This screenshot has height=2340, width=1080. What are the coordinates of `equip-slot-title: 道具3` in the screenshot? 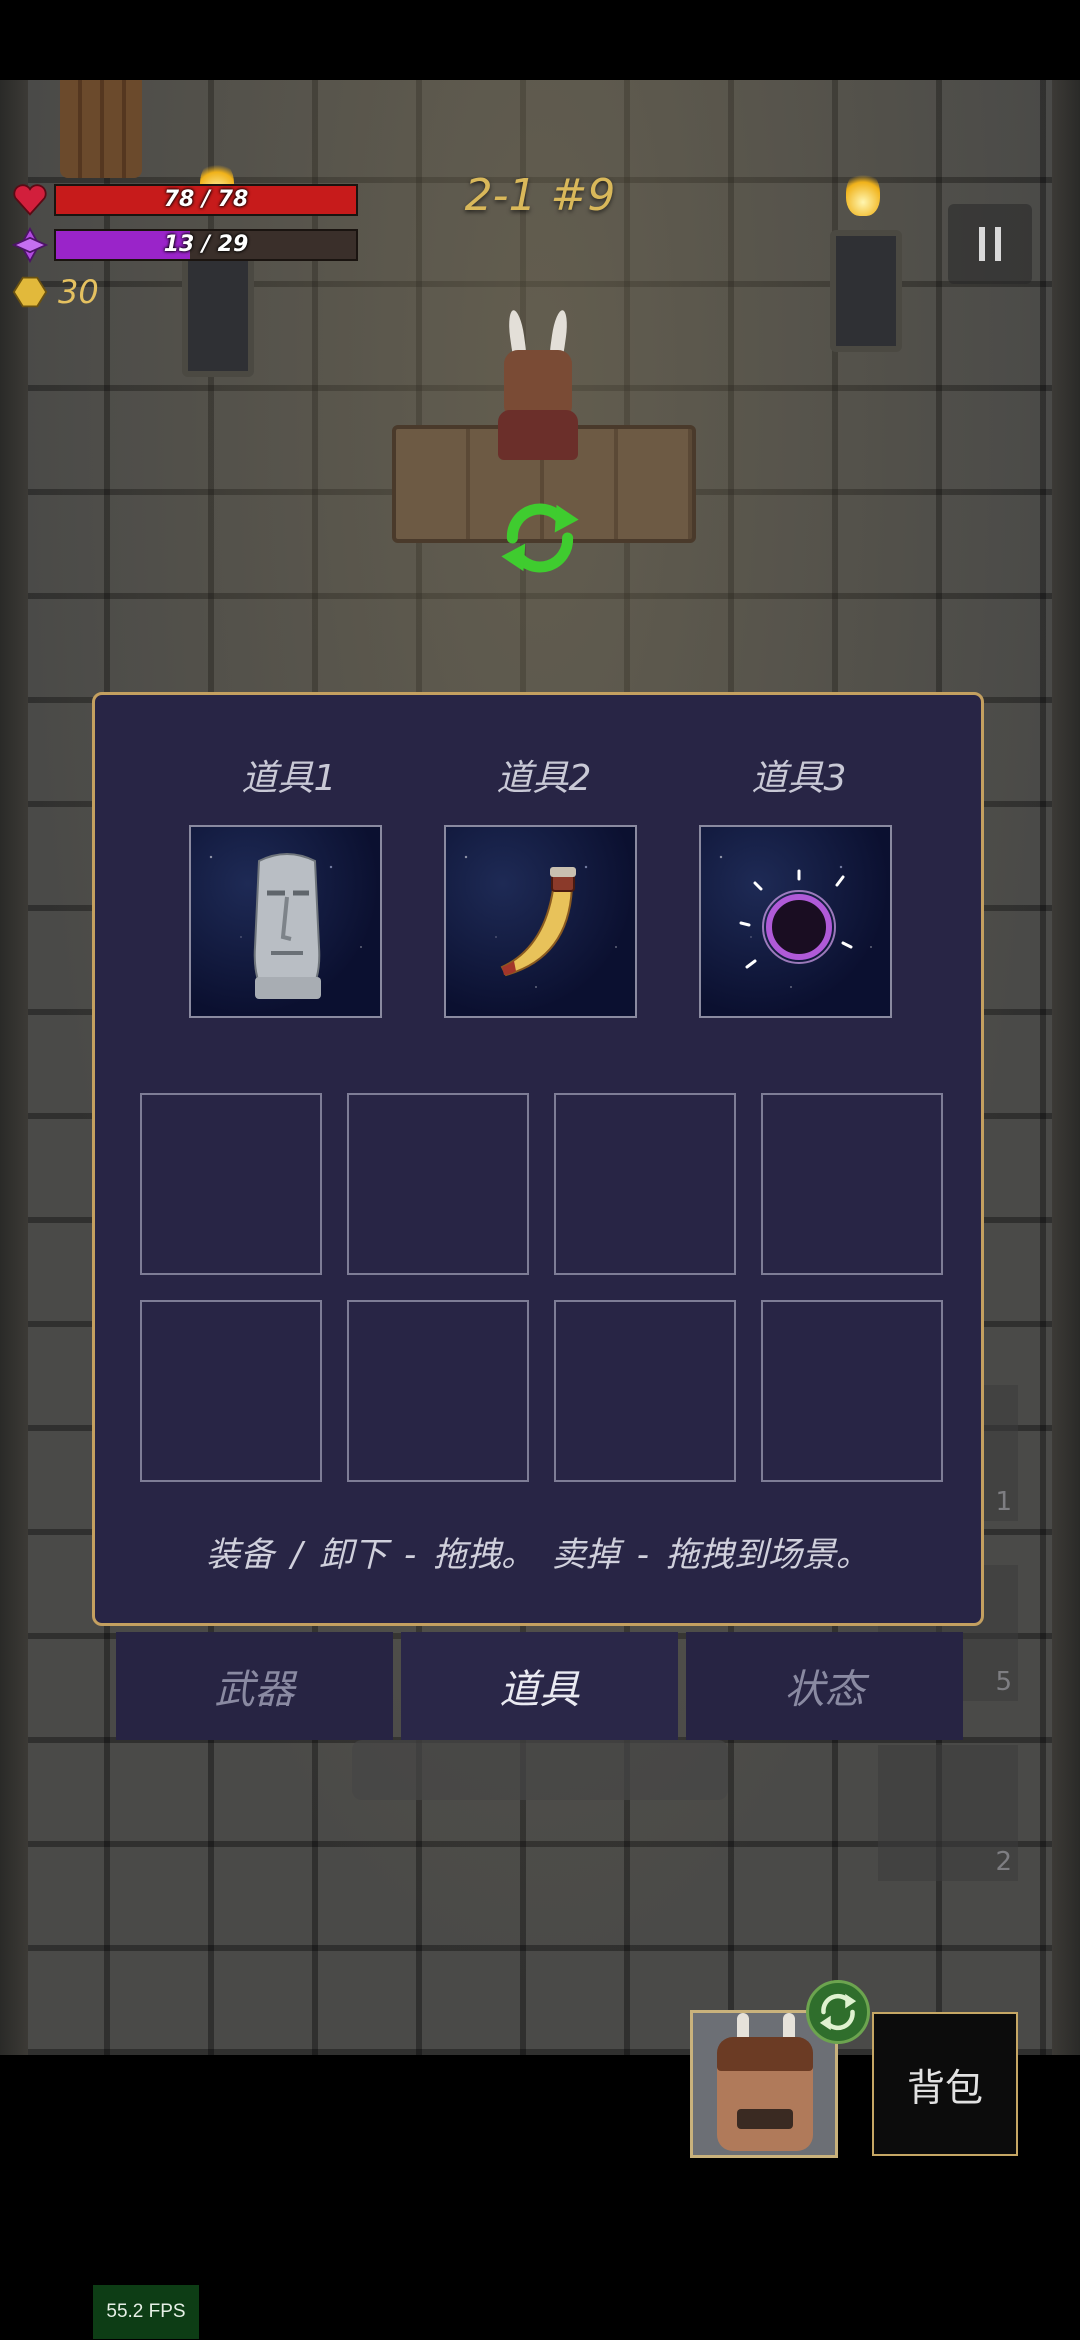 It's located at (799, 778).